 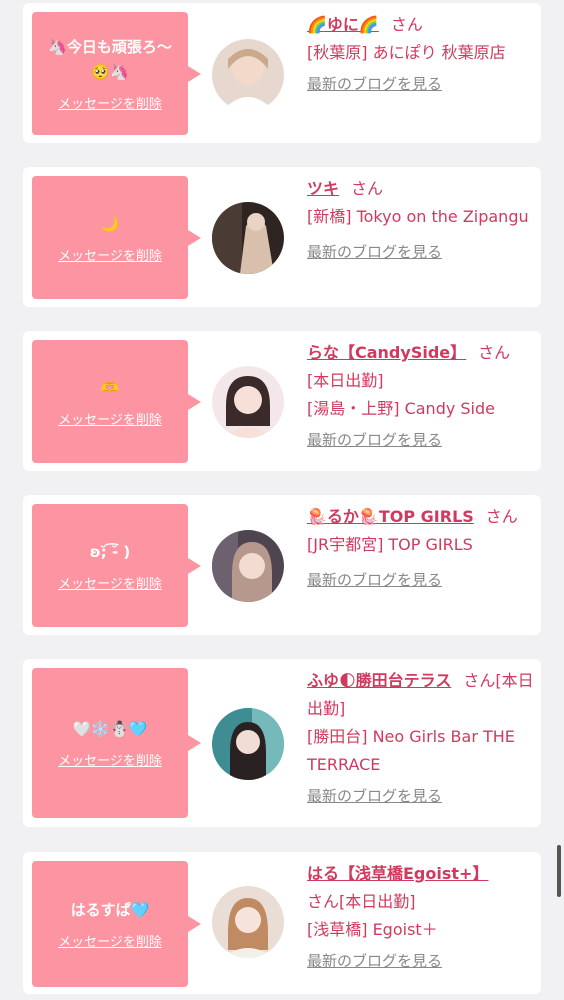 What do you see at coordinates (390, 516) in the screenshot?
I see `cast-name-link: 🪼るか🪼TOP GIRLS` at bounding box center [390, 516].